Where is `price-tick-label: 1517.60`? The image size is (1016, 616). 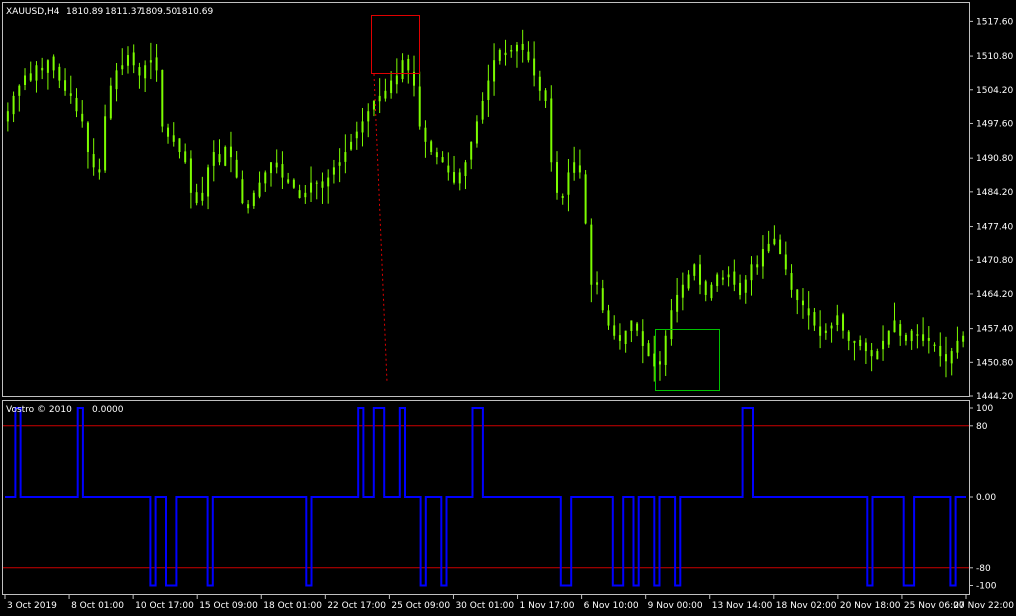
price-tick-label: 1517.60 is located at coordinates (994, 22).